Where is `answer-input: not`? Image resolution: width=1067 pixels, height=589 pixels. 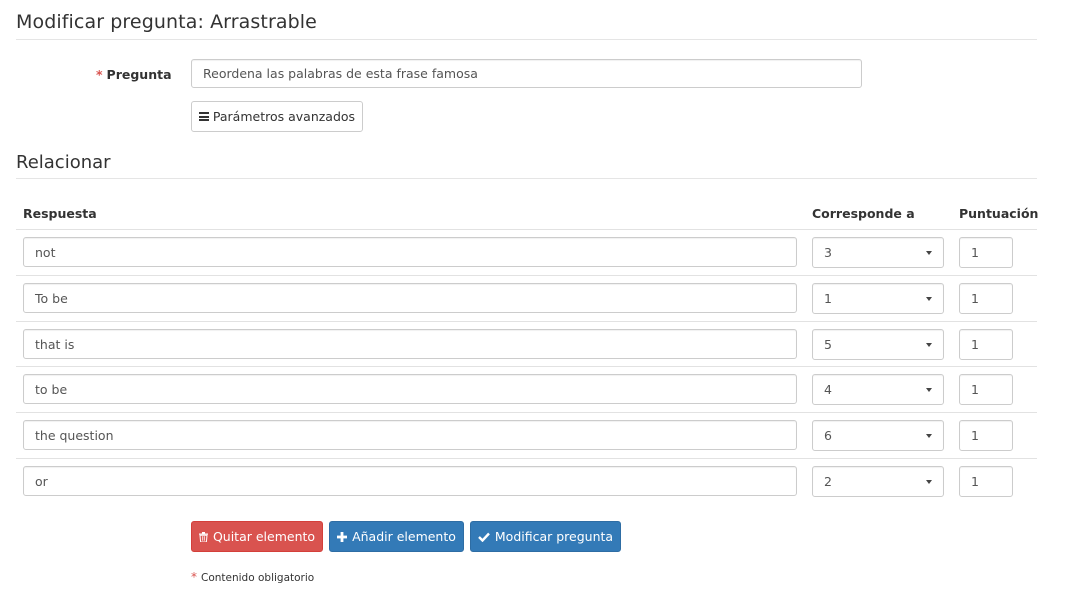
answer-input: not is located at coordinates (410, 252).